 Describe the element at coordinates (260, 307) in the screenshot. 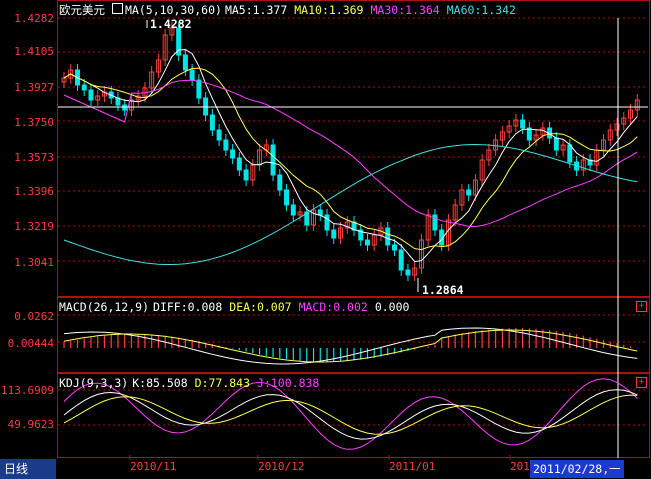

I see `macd-dea: DEA:0.007` at that location.